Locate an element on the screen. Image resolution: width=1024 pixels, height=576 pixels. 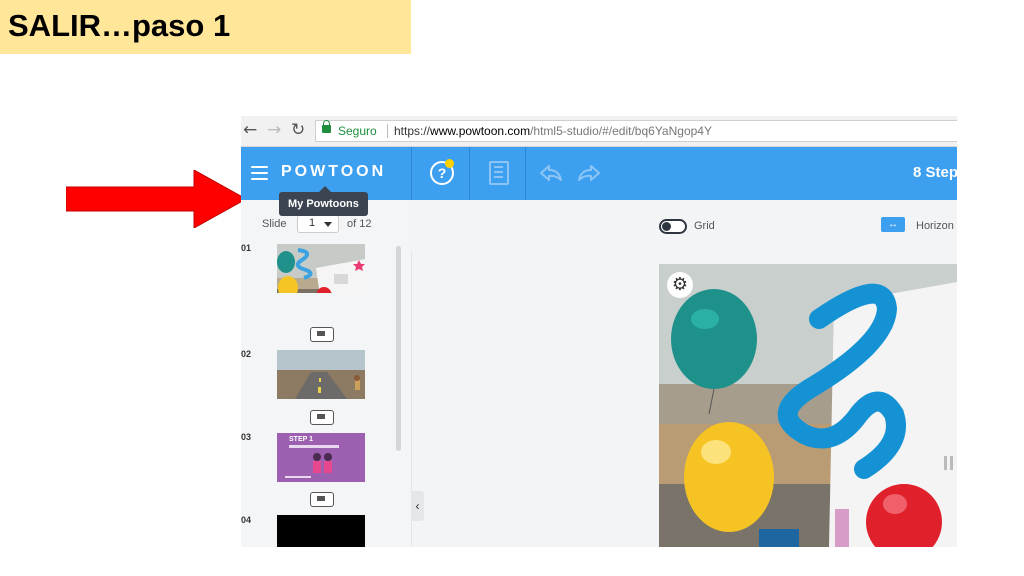
horizontal-align-icon: ↔ is located at coordinates (893, 224).